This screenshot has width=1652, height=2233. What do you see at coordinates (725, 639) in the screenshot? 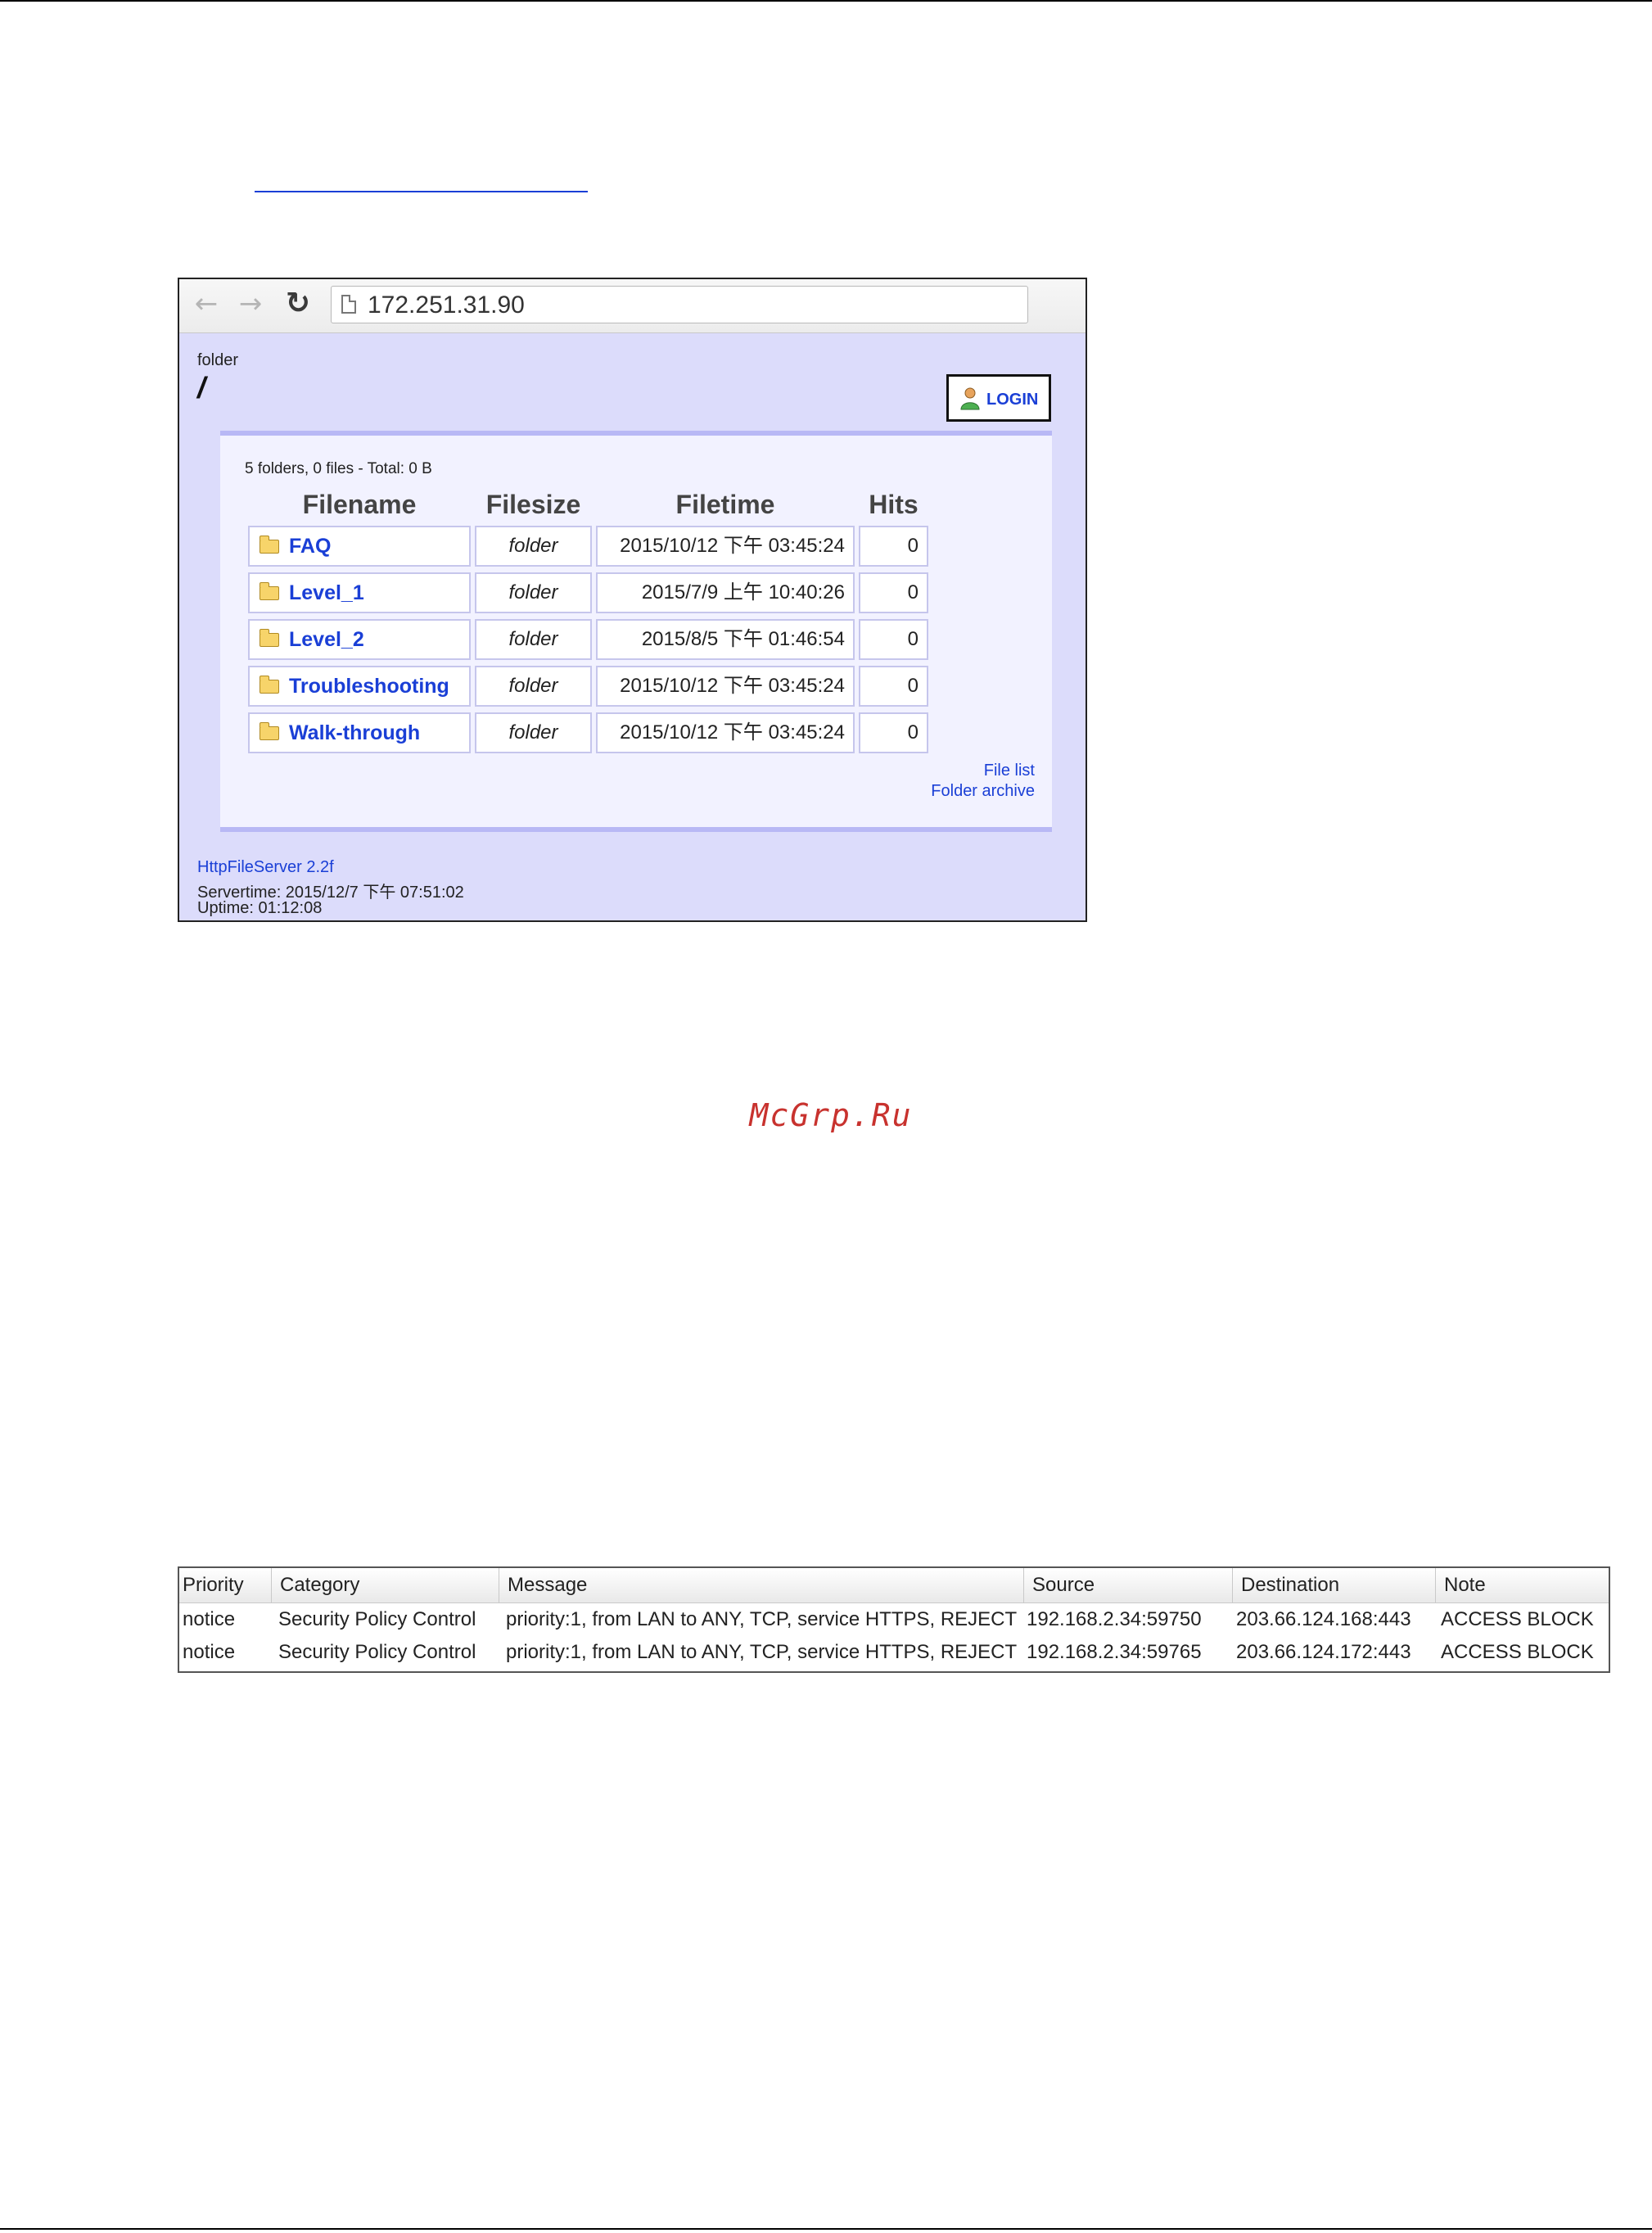
I see `filetime-cell: 2015/8/5 下午 01:46:54` at bounding box center [725, 639].